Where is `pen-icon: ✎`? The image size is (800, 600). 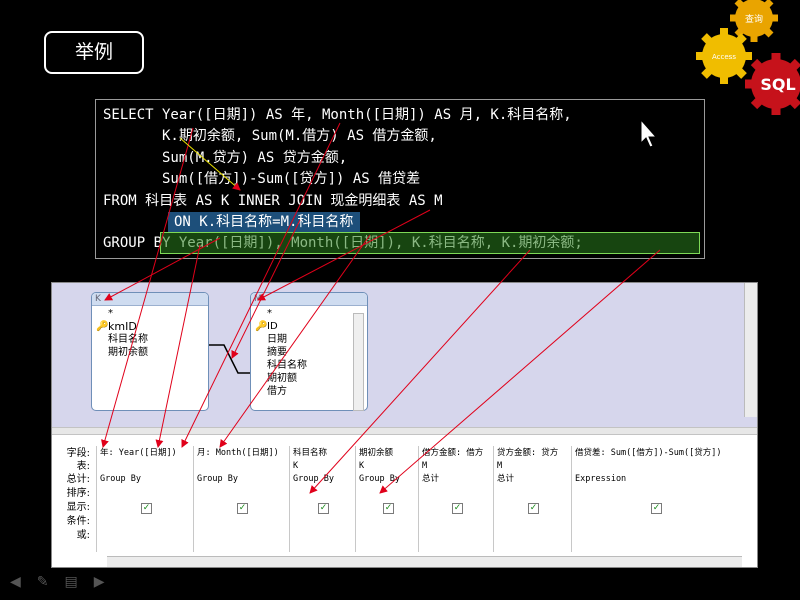
pen-icon: ✎ is located at coordinates (51, 582).